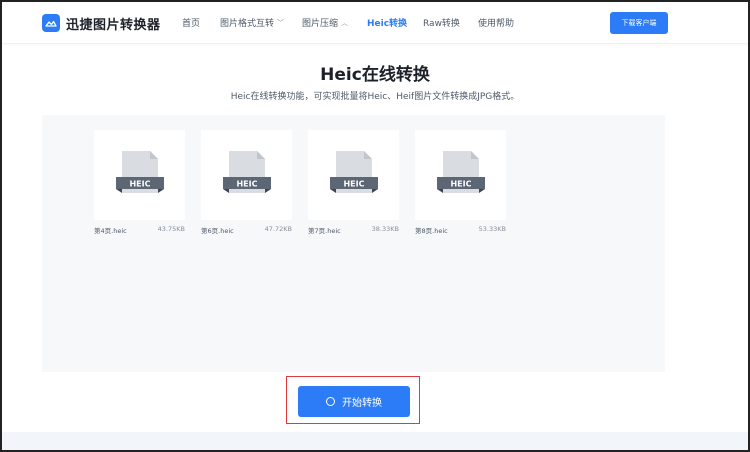  I want to click on file-name: 第6页.heic, so click(217, 231).